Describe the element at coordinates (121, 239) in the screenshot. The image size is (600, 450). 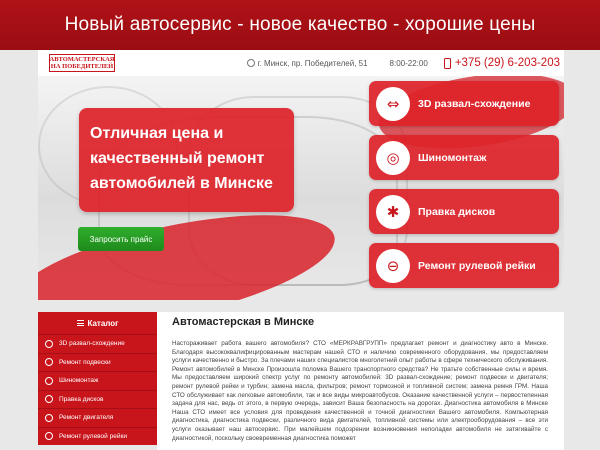
I see `request-price-button: Запросить прайс` at that location.